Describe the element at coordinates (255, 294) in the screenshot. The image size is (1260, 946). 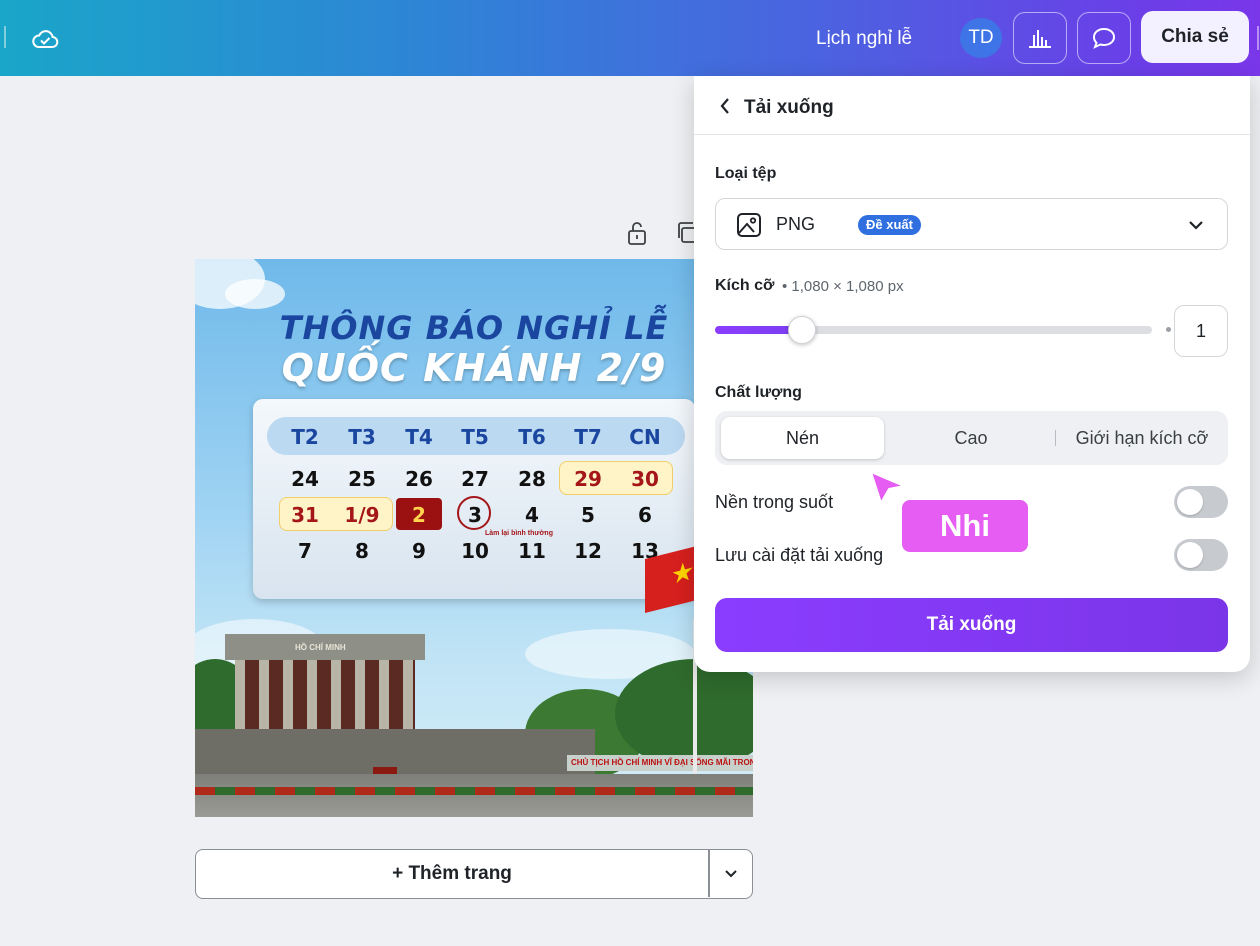
I see `cloud-decoration` at that location.